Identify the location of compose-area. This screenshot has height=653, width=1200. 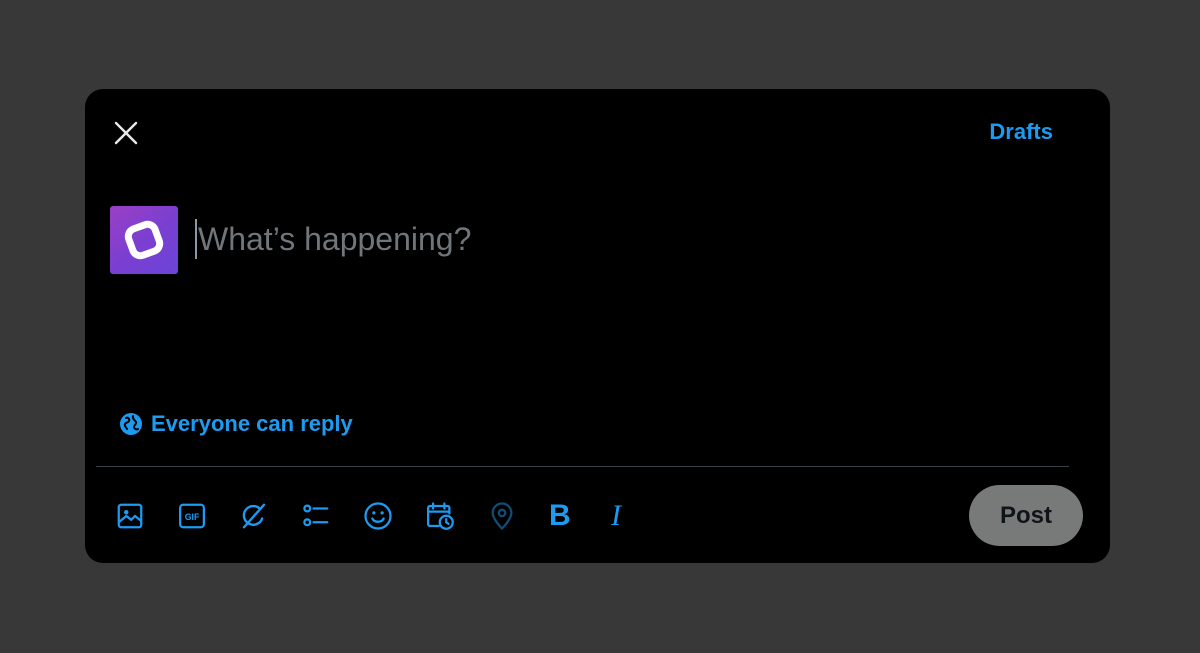
(620, 239).